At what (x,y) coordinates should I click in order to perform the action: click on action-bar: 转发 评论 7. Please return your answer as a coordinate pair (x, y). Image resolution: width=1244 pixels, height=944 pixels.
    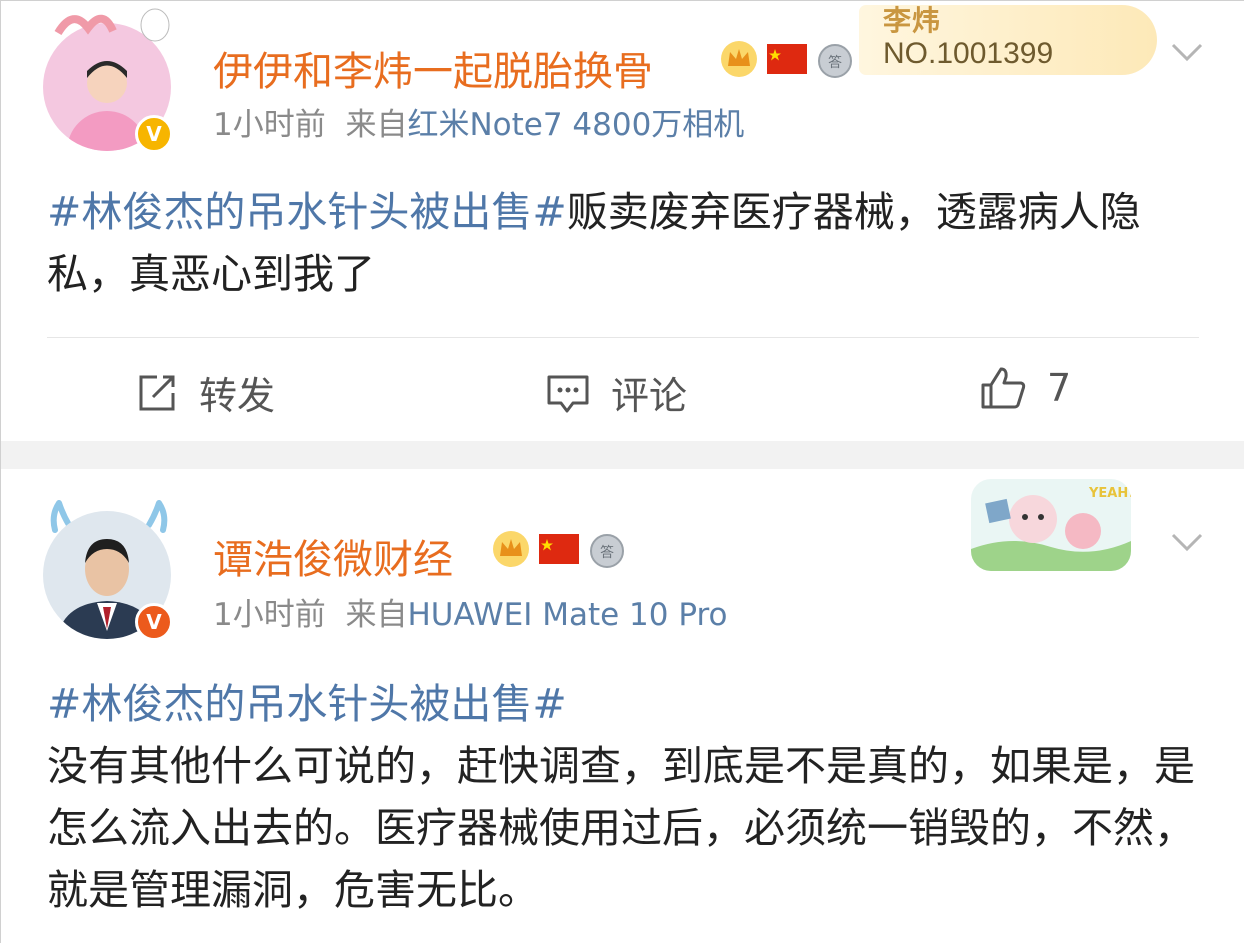
    Looking at the image, I should click on (622, 389).